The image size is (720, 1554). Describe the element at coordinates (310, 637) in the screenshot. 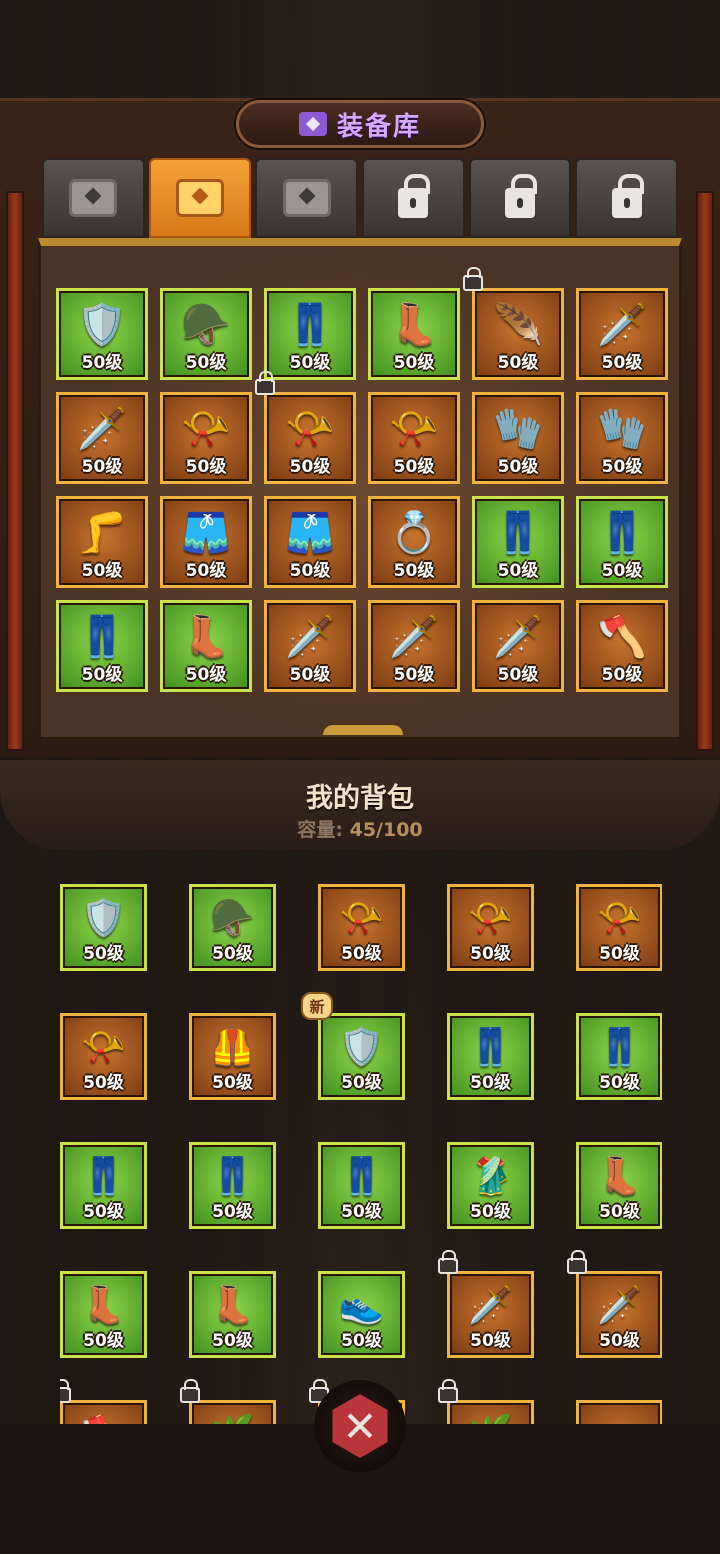

I see `dagger-icon: 🗡️` at that location.